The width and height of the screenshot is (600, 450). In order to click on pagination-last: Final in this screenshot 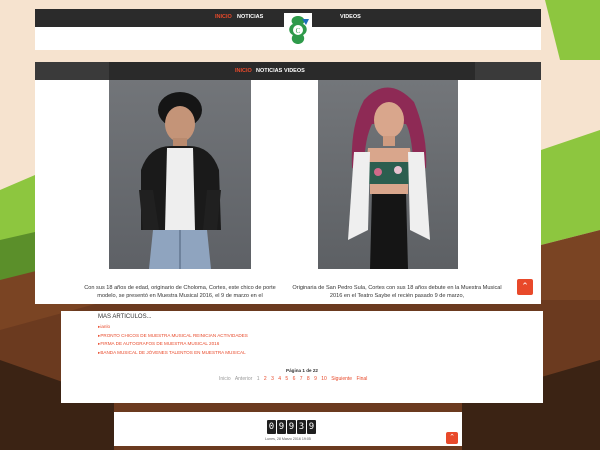, I will do `click(361, 379)`.